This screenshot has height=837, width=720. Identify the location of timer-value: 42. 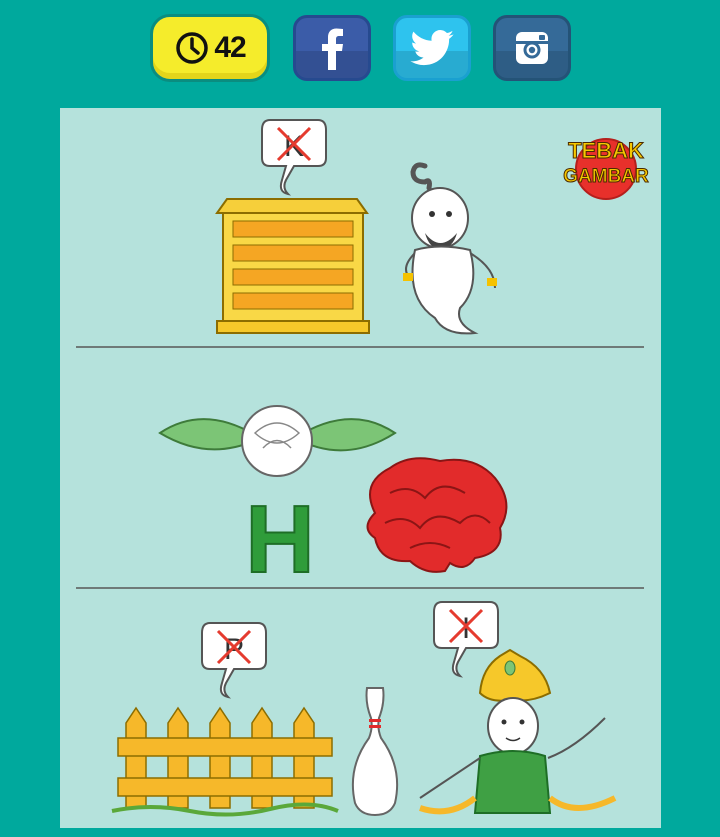
(230, 47).